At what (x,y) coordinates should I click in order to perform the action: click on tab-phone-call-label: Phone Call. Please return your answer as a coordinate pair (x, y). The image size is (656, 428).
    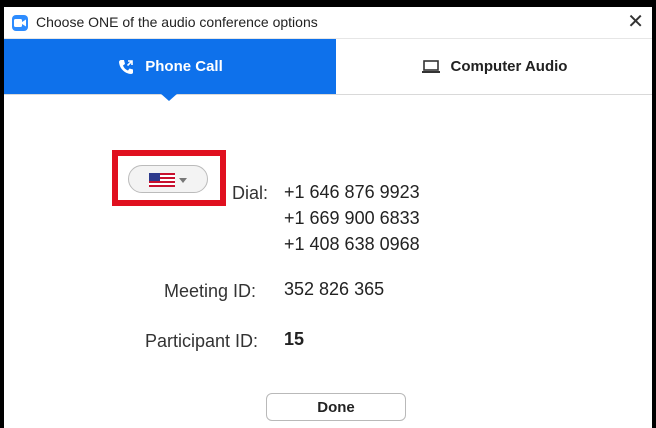
    Looking at the image, I should click on (184, 66).